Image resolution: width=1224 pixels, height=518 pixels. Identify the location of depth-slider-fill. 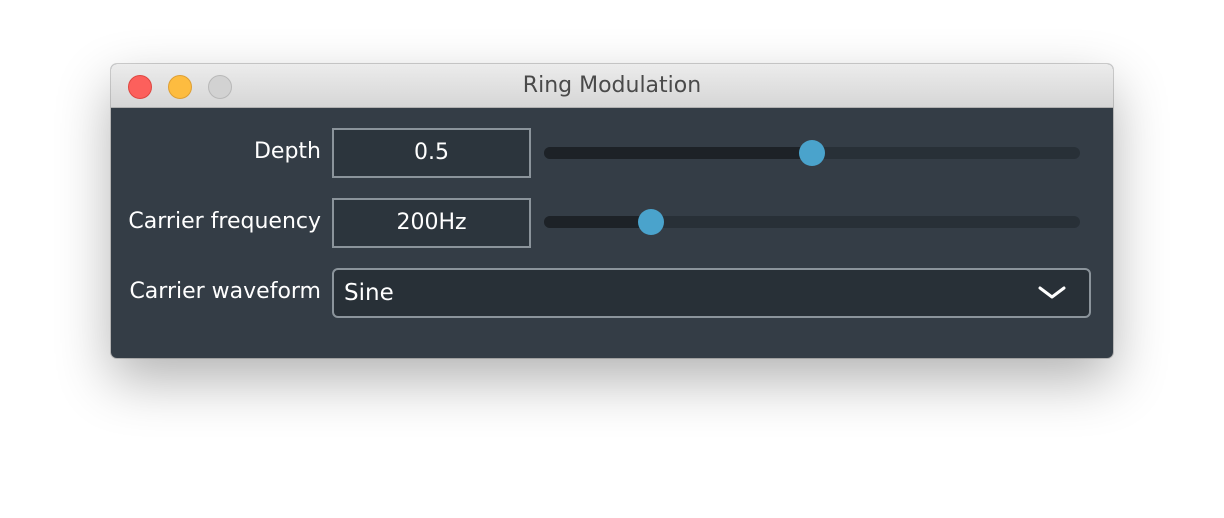
(678, 153).